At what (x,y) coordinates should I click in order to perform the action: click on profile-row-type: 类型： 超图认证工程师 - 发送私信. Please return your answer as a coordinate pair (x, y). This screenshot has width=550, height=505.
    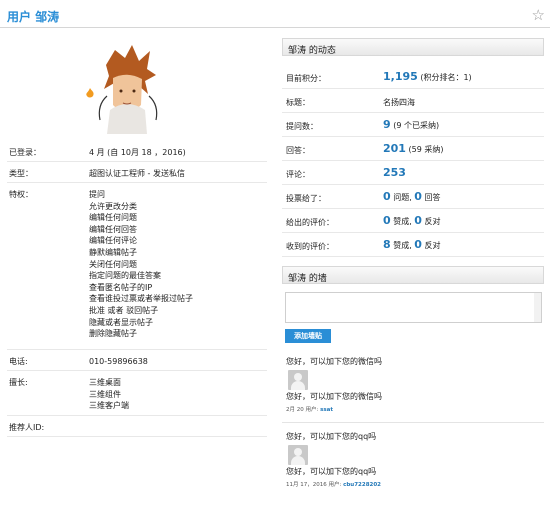
    Looking at the image, I should click on (137, 172).